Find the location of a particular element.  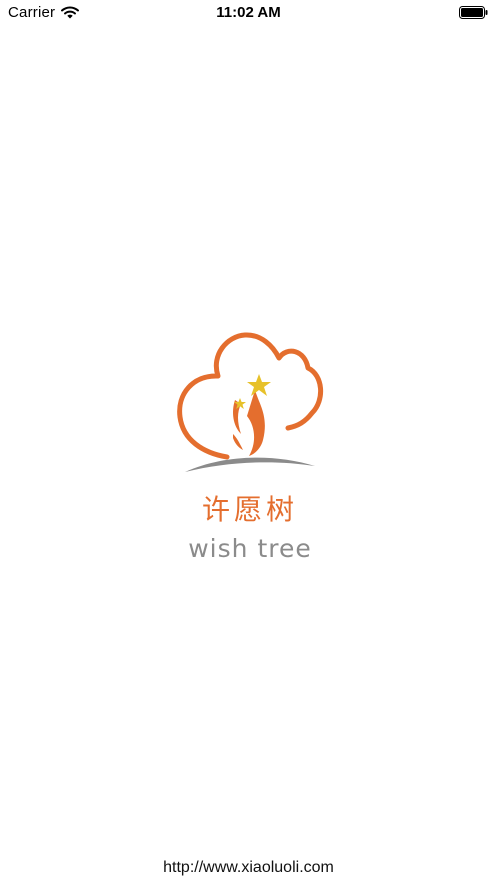

battery-full-icon is located at coordinates (473, 12).